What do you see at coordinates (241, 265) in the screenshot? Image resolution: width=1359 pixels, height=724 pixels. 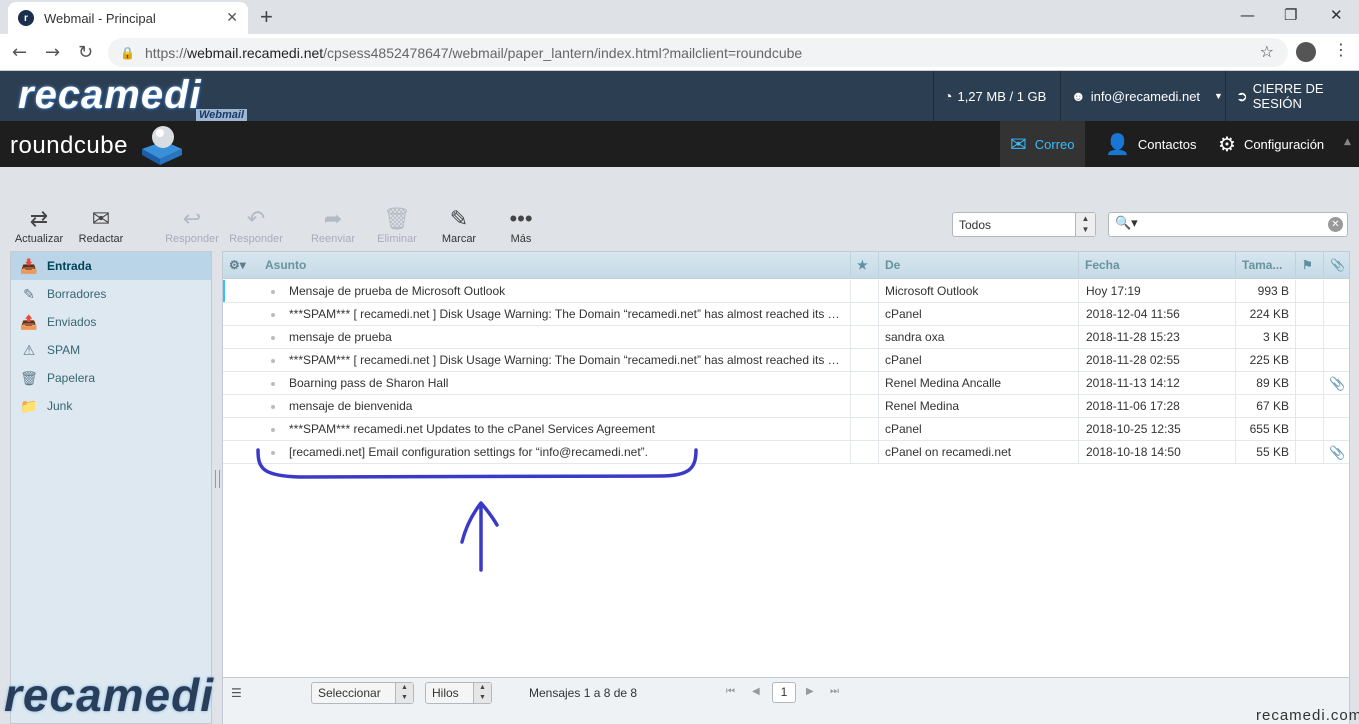 I see `list-options-gear-icon: ⚙▾` at bounding box center [241, 265].